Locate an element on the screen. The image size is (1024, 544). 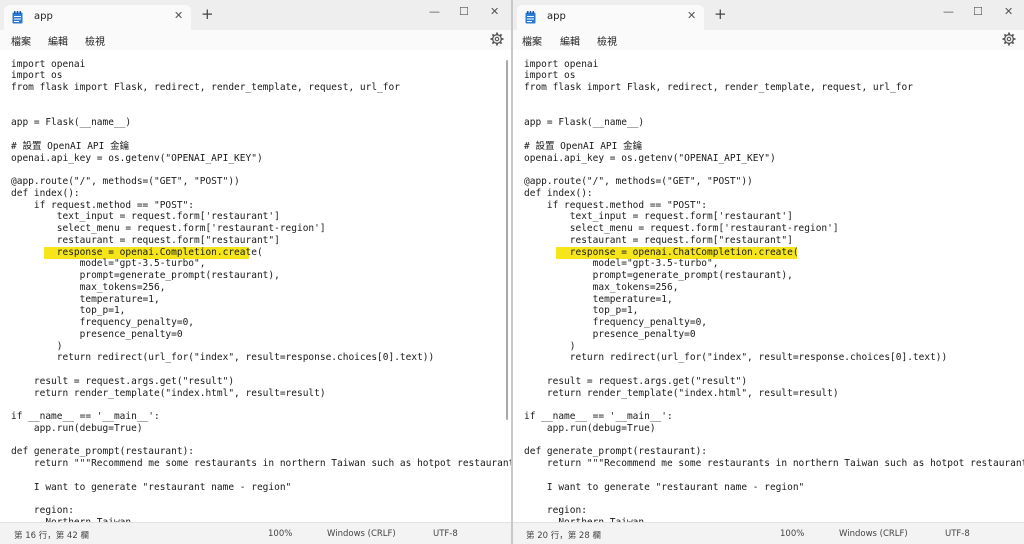
vertical-scrollbar is located at coordinates (507, 240).